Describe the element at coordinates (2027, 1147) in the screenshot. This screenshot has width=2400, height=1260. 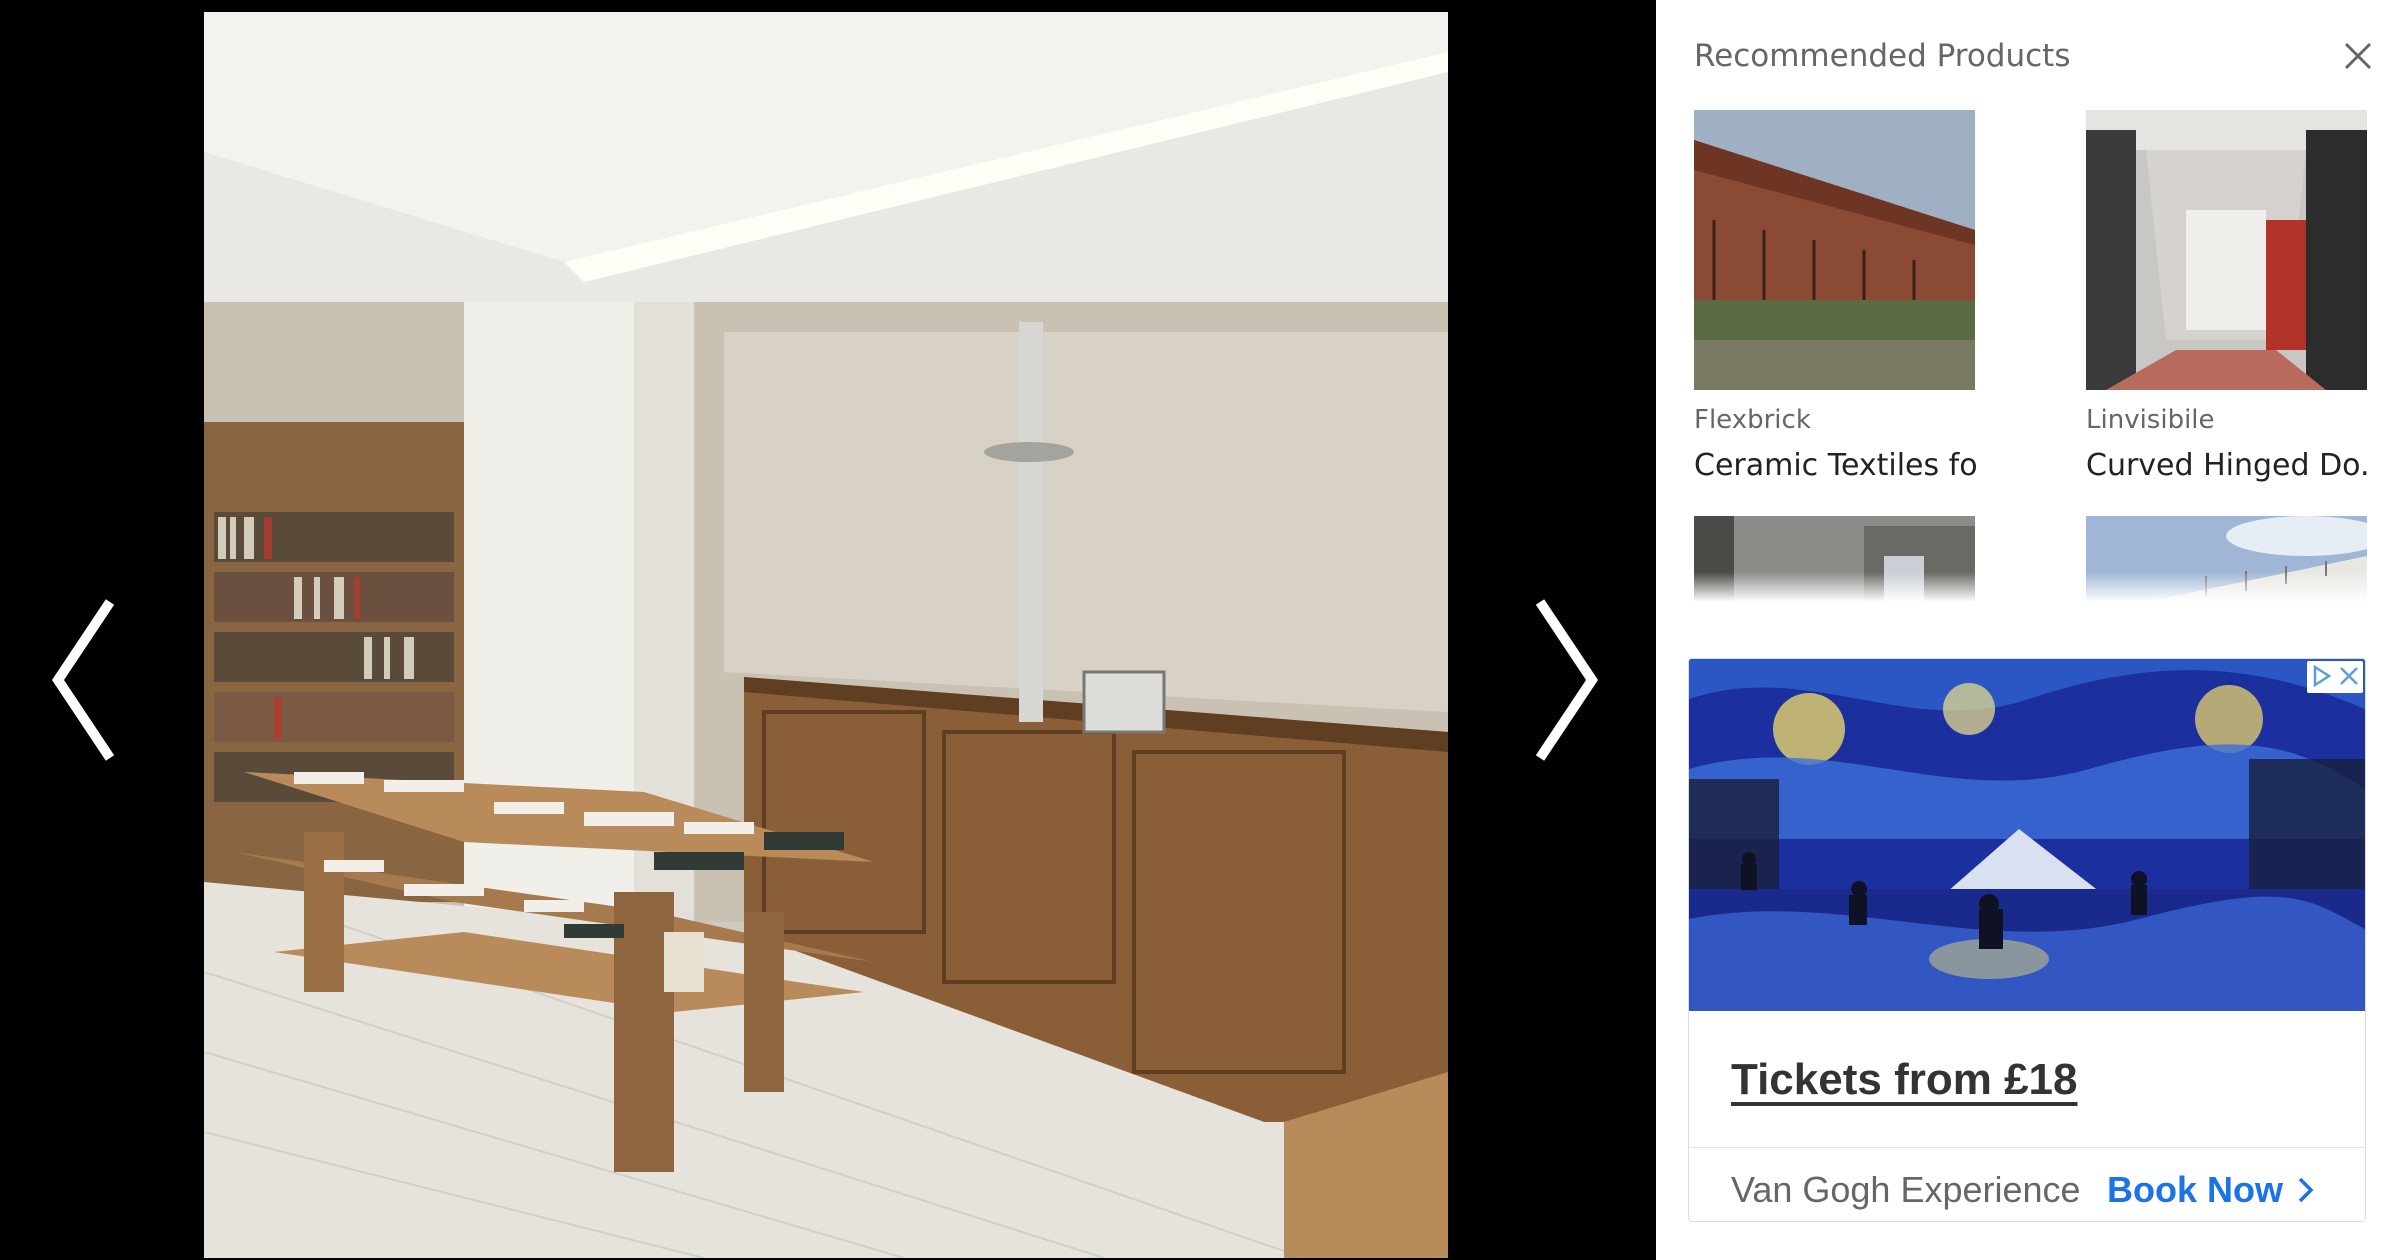
I see `ad-divider` at that location.